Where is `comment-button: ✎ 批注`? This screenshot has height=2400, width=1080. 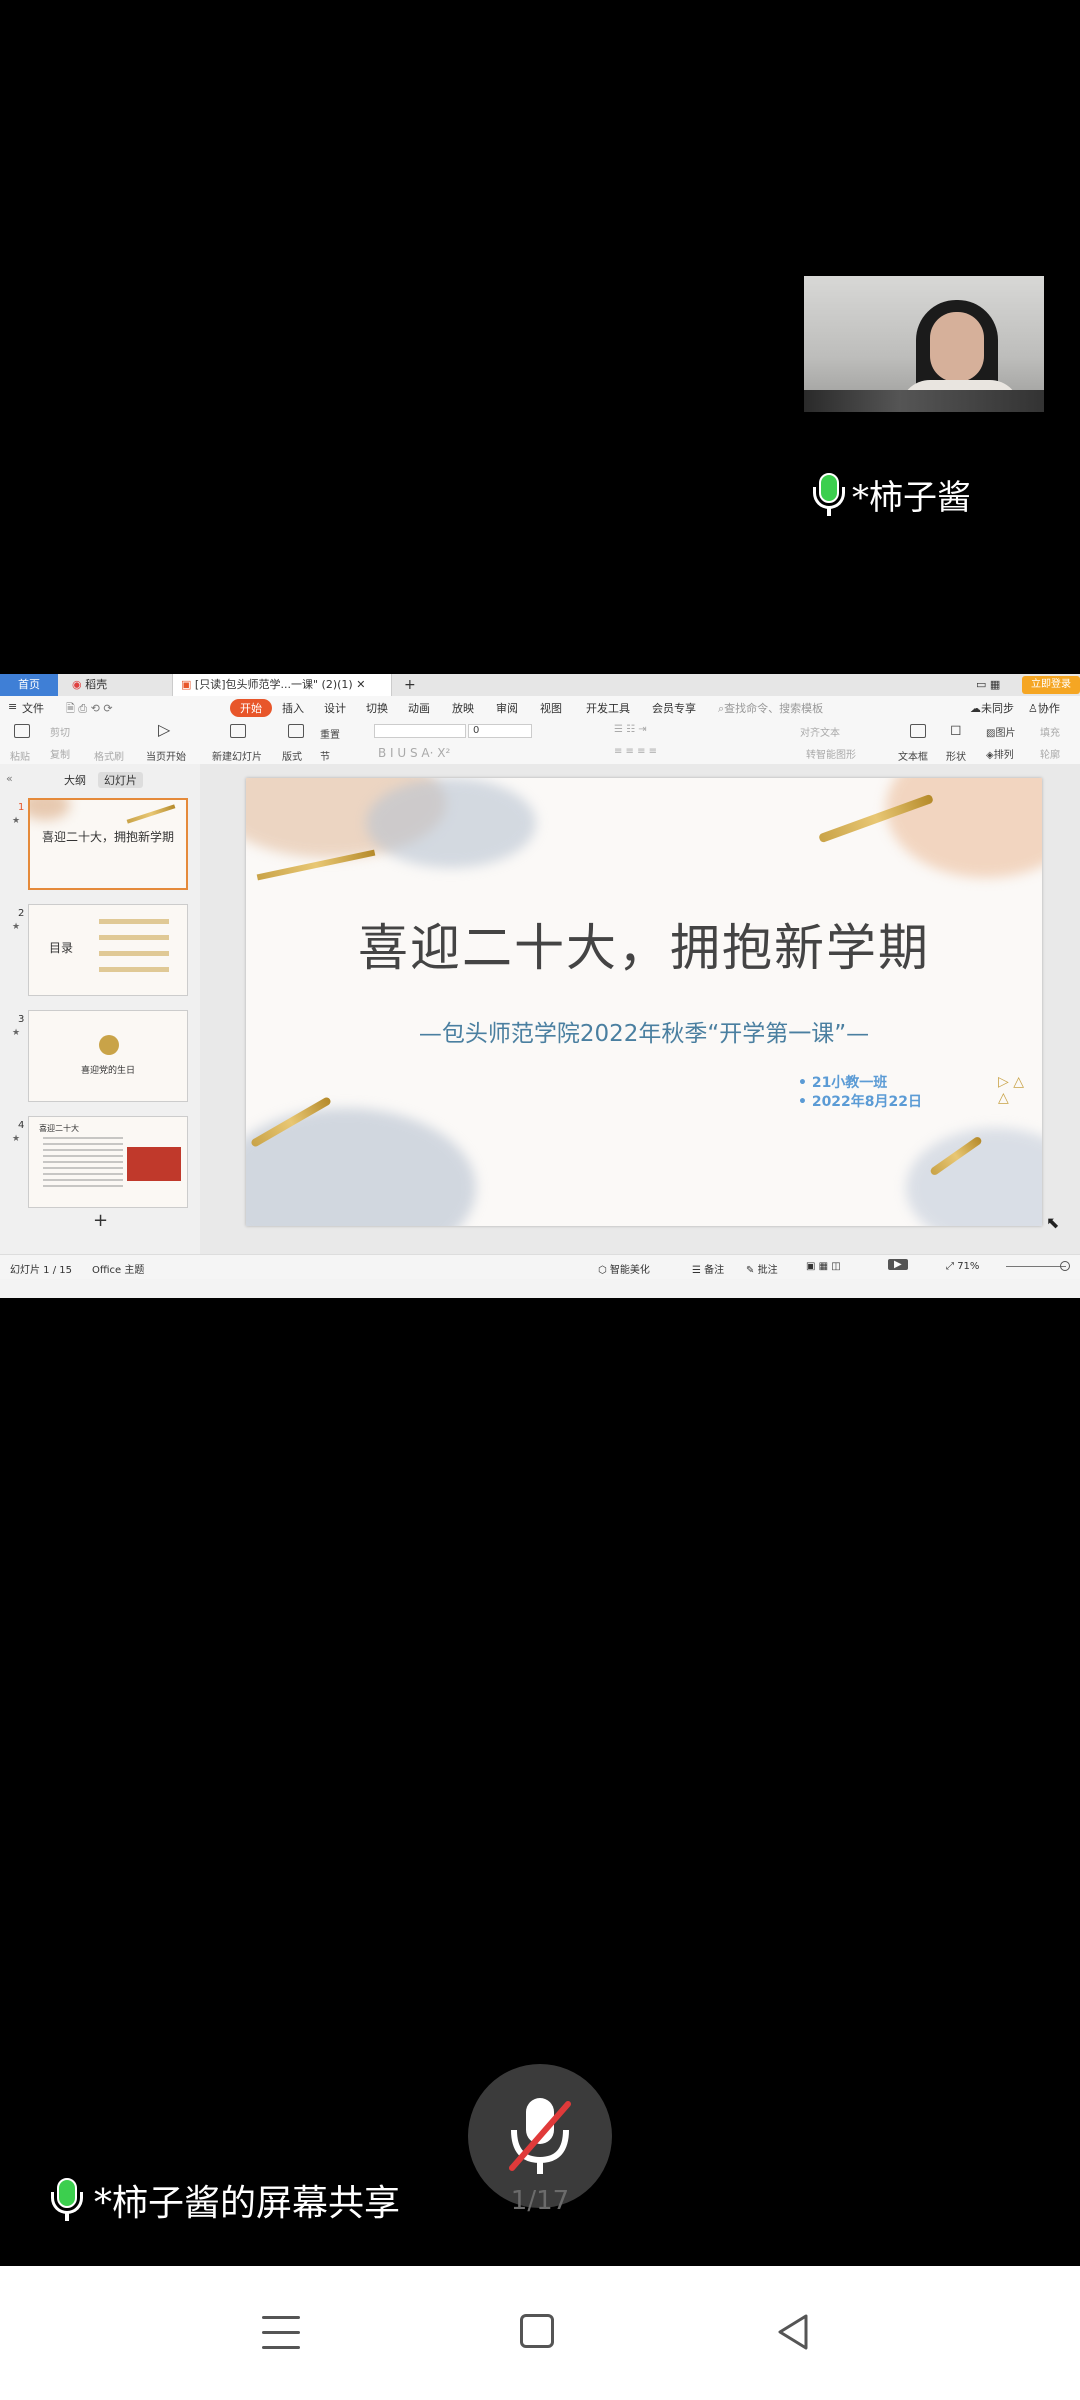 comment-button: ✎ 批注 is located at coordinates (762, 1268).